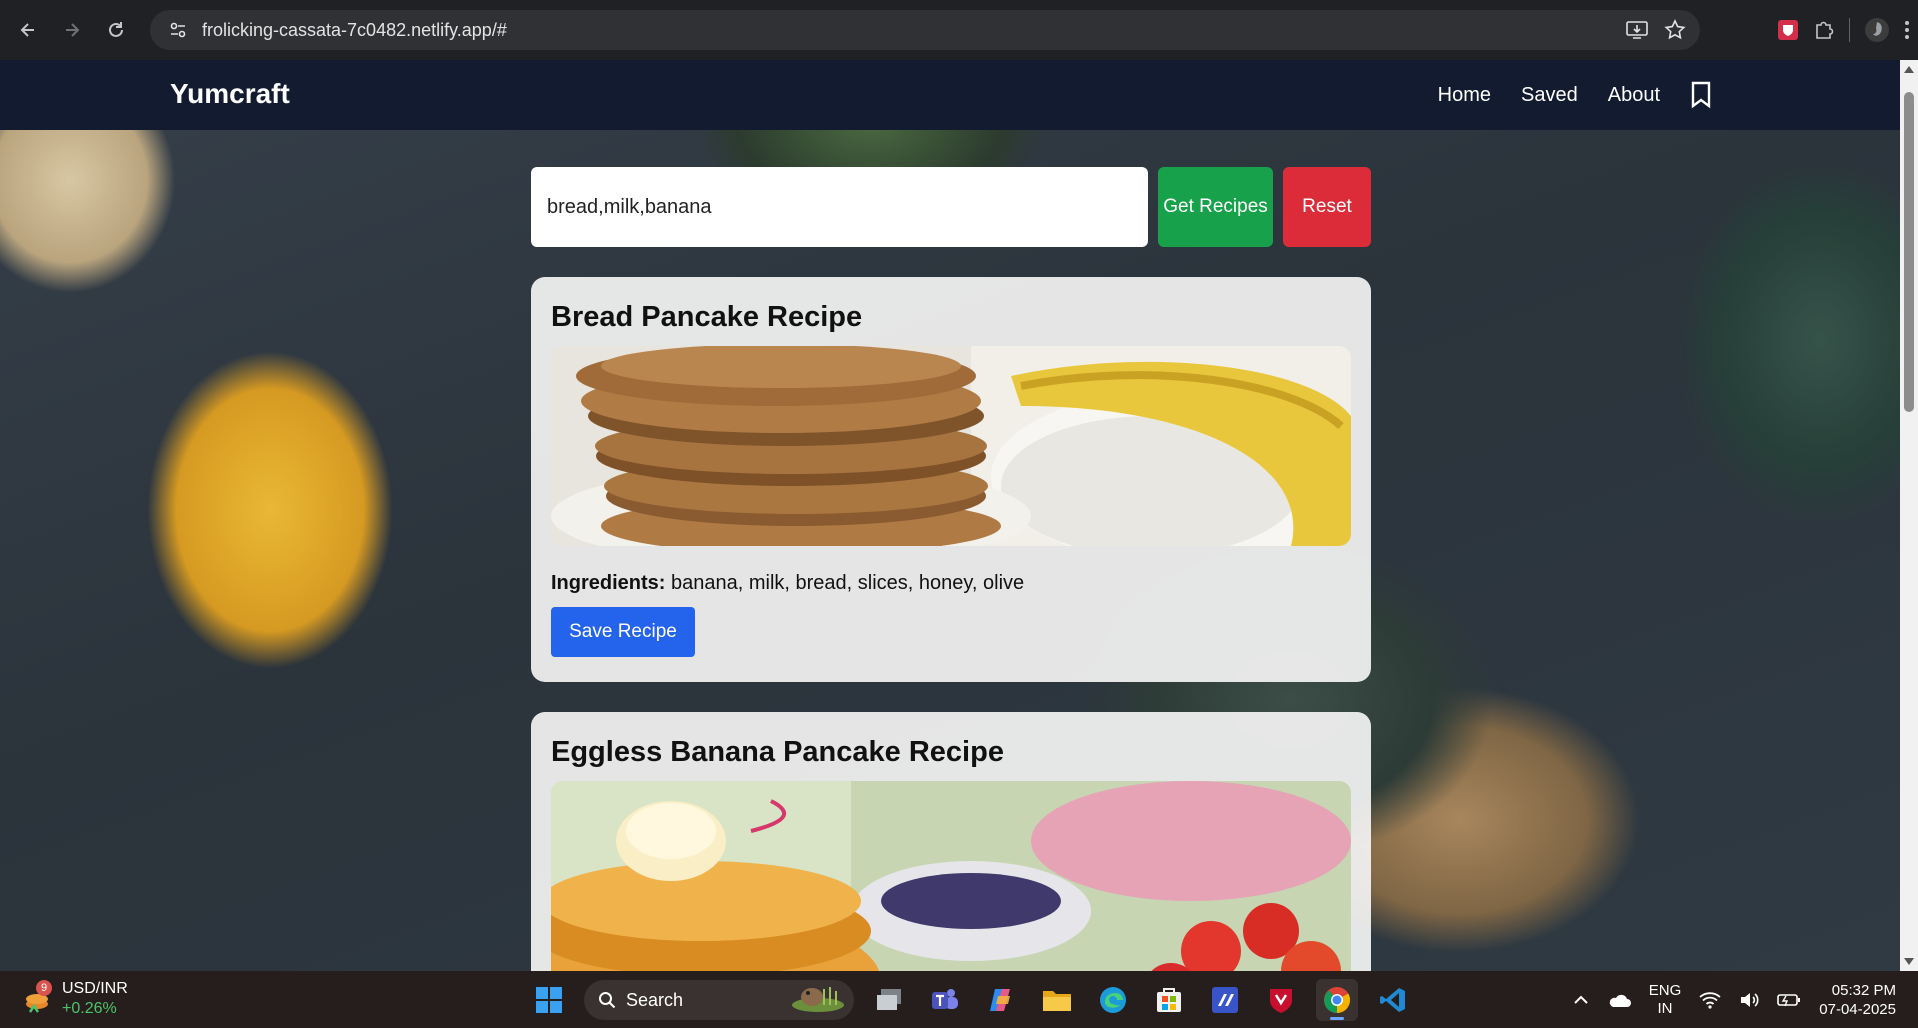 The height and width of the screenshot is (1028, 1918). I want to click on search-row: Get Recipes Reset, so click(951, 207).